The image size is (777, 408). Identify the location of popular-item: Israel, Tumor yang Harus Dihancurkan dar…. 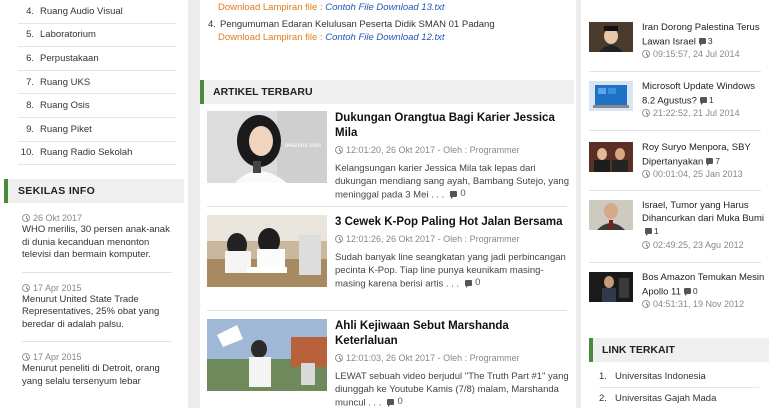
(679, 225).